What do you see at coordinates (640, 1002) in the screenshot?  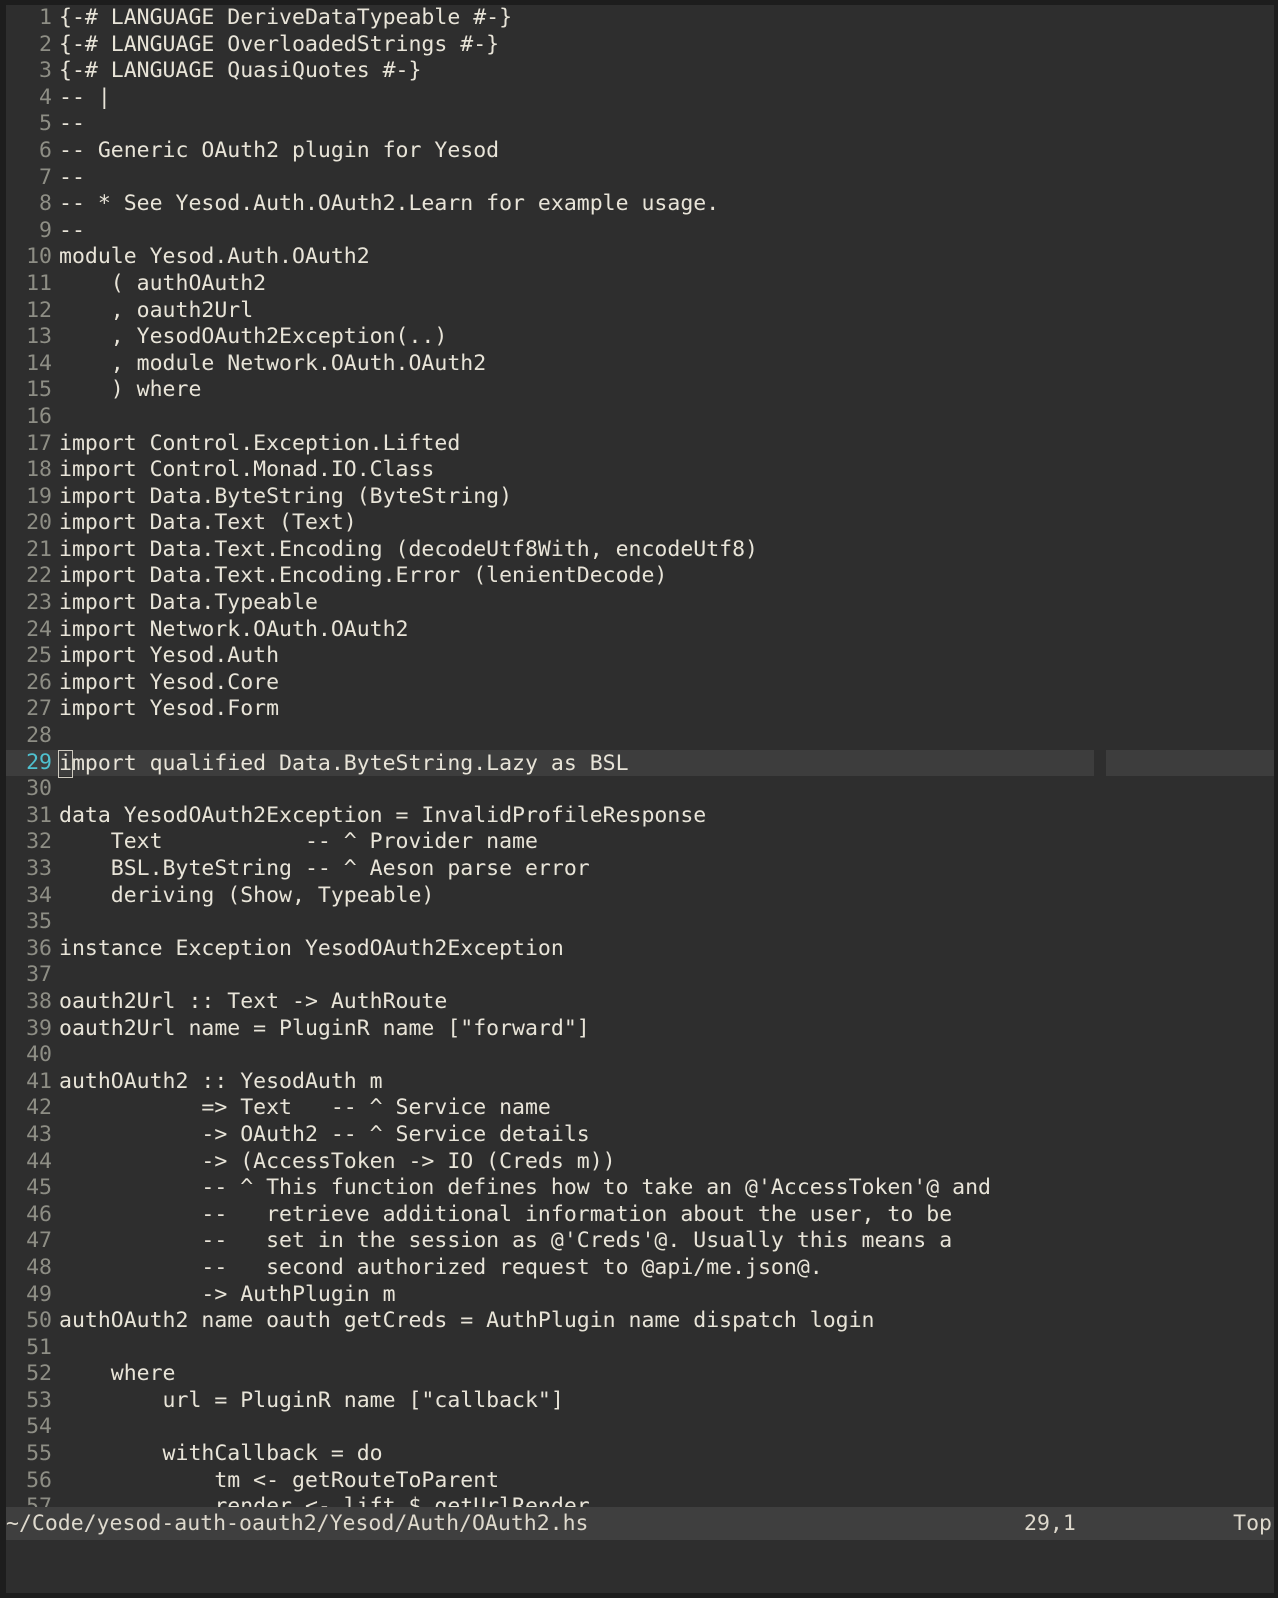 I see `code-line: 38 oauth2Url :: Text -> AuthRoute` at bounding box center [640, 1002].